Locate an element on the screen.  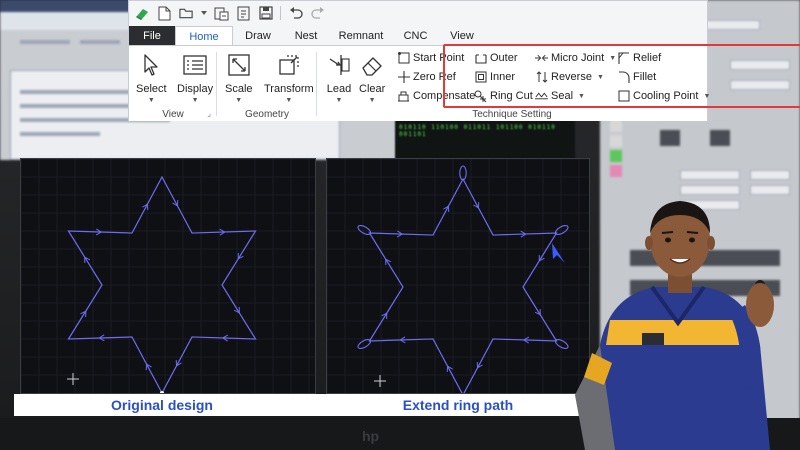
tab-home: Home is located at coordinates (204, 36).